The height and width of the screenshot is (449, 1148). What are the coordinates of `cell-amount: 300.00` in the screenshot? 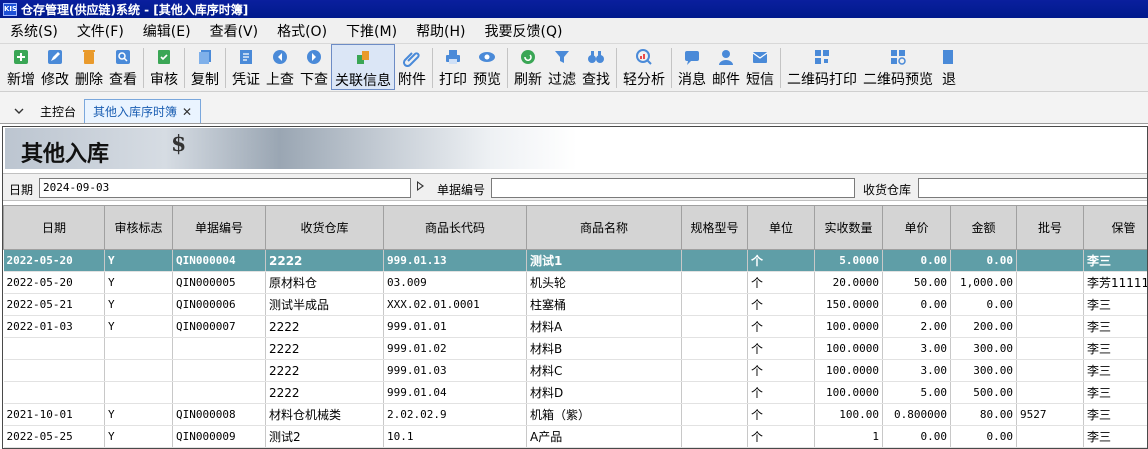 It's located at (983, 348).